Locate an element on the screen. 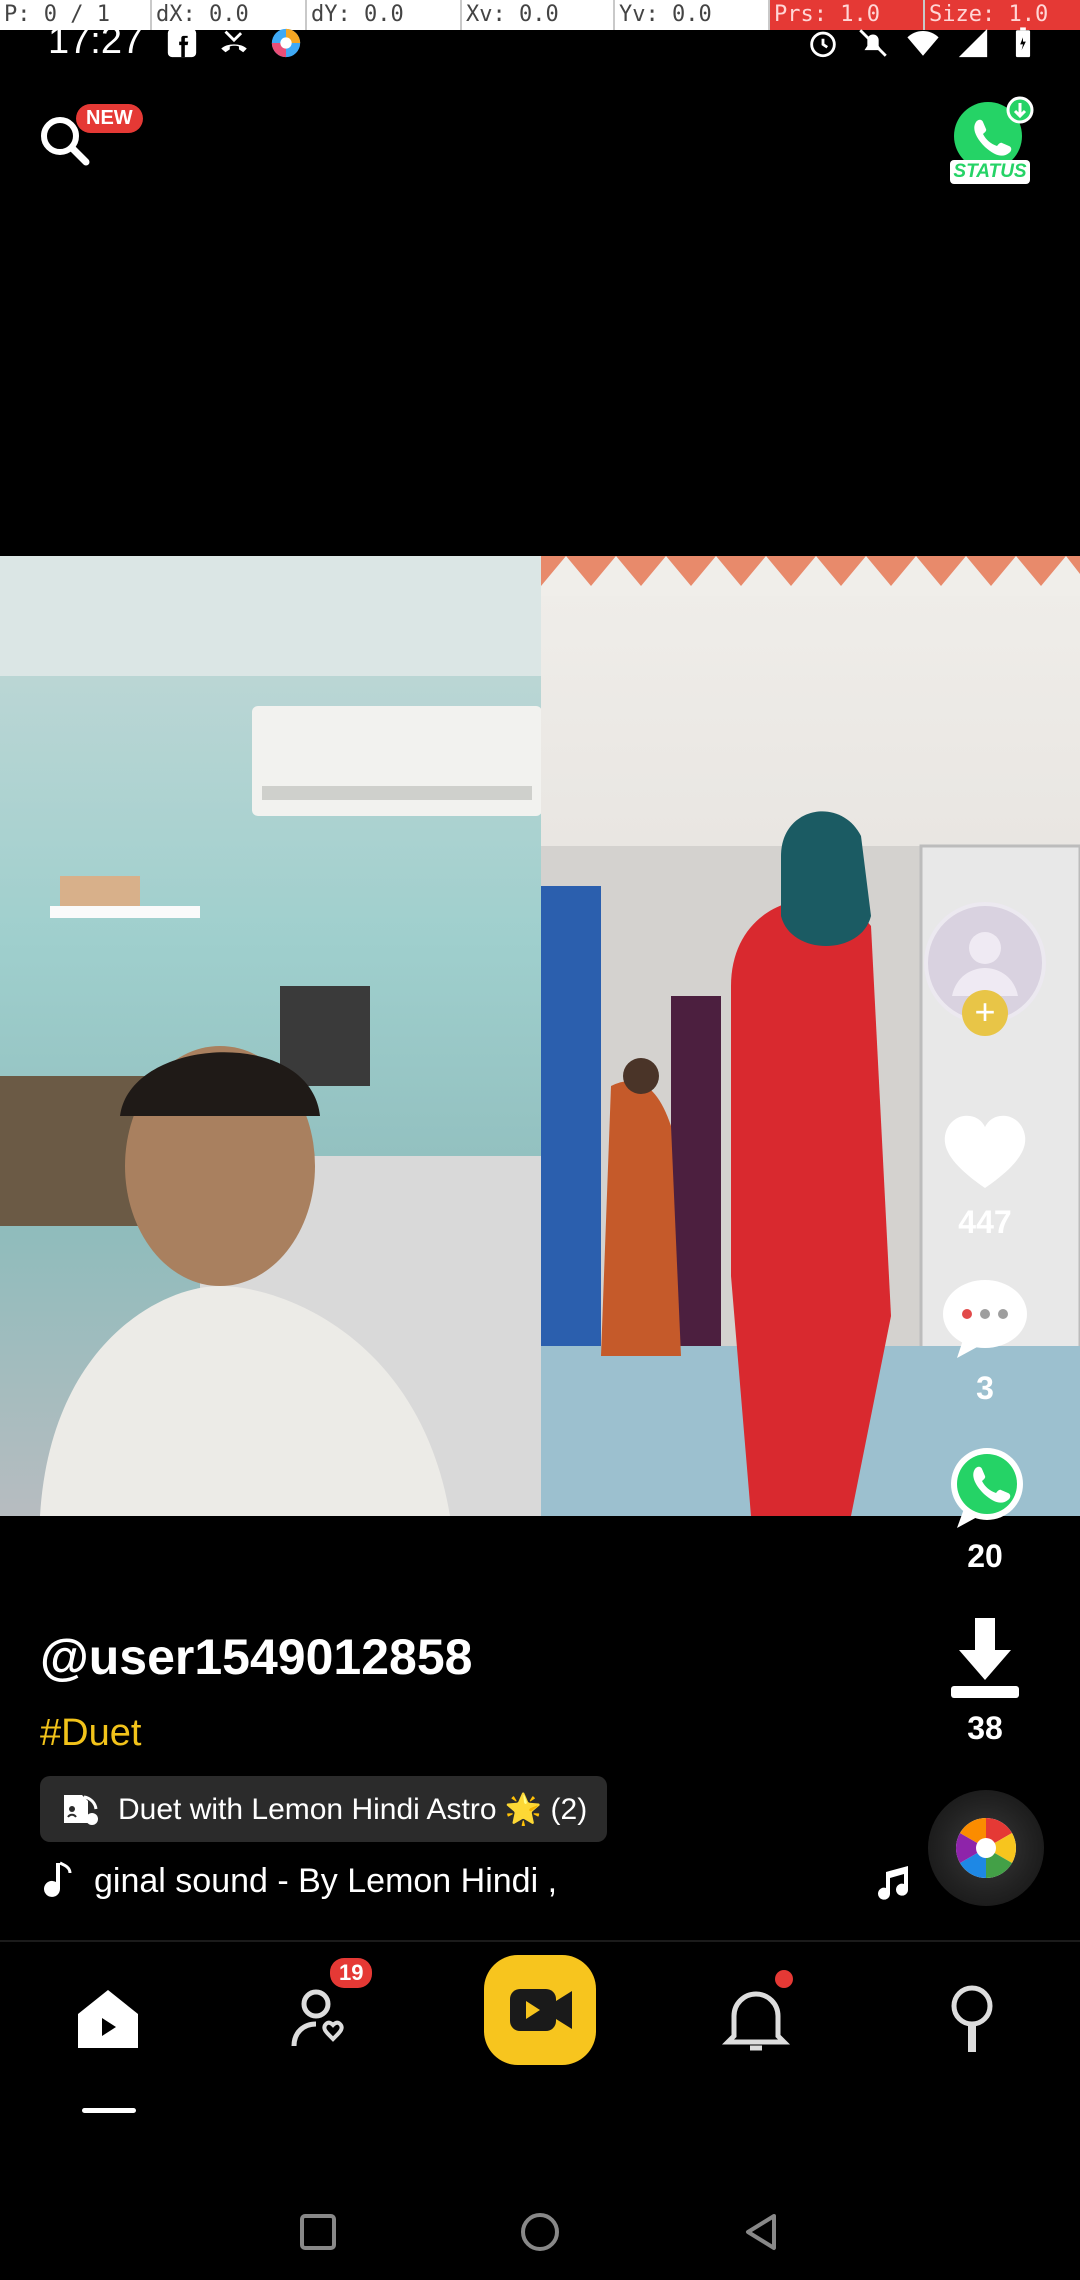  sound-row: ginal sound - By Lemon Hindi , is located at coordinates (320, 1881).